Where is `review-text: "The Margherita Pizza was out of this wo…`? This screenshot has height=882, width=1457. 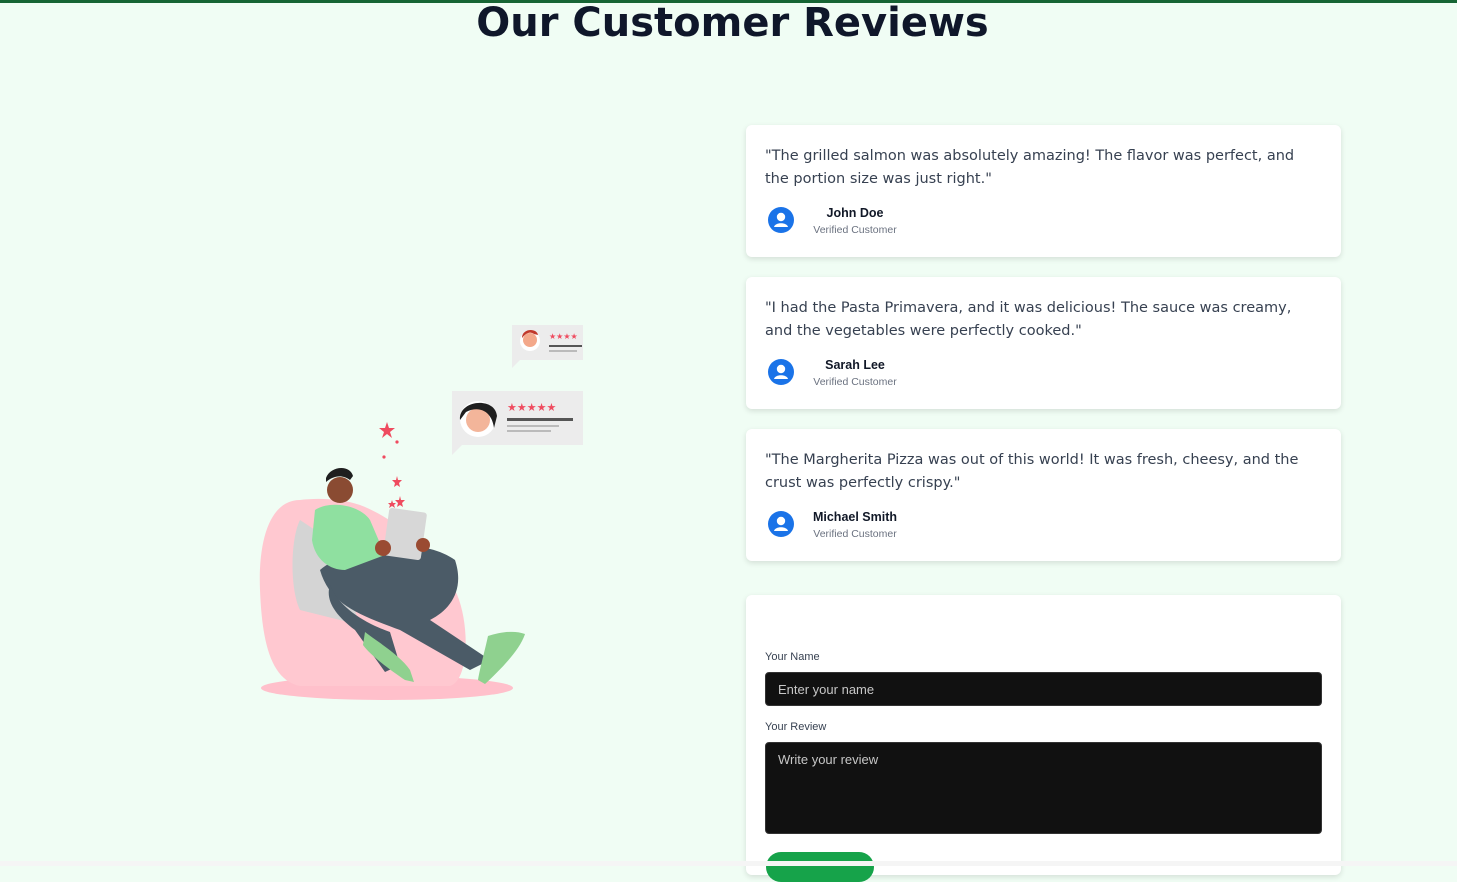
review-text: "The Margherita Pizza was out of this wo… is located at coordinates (1032, 471).